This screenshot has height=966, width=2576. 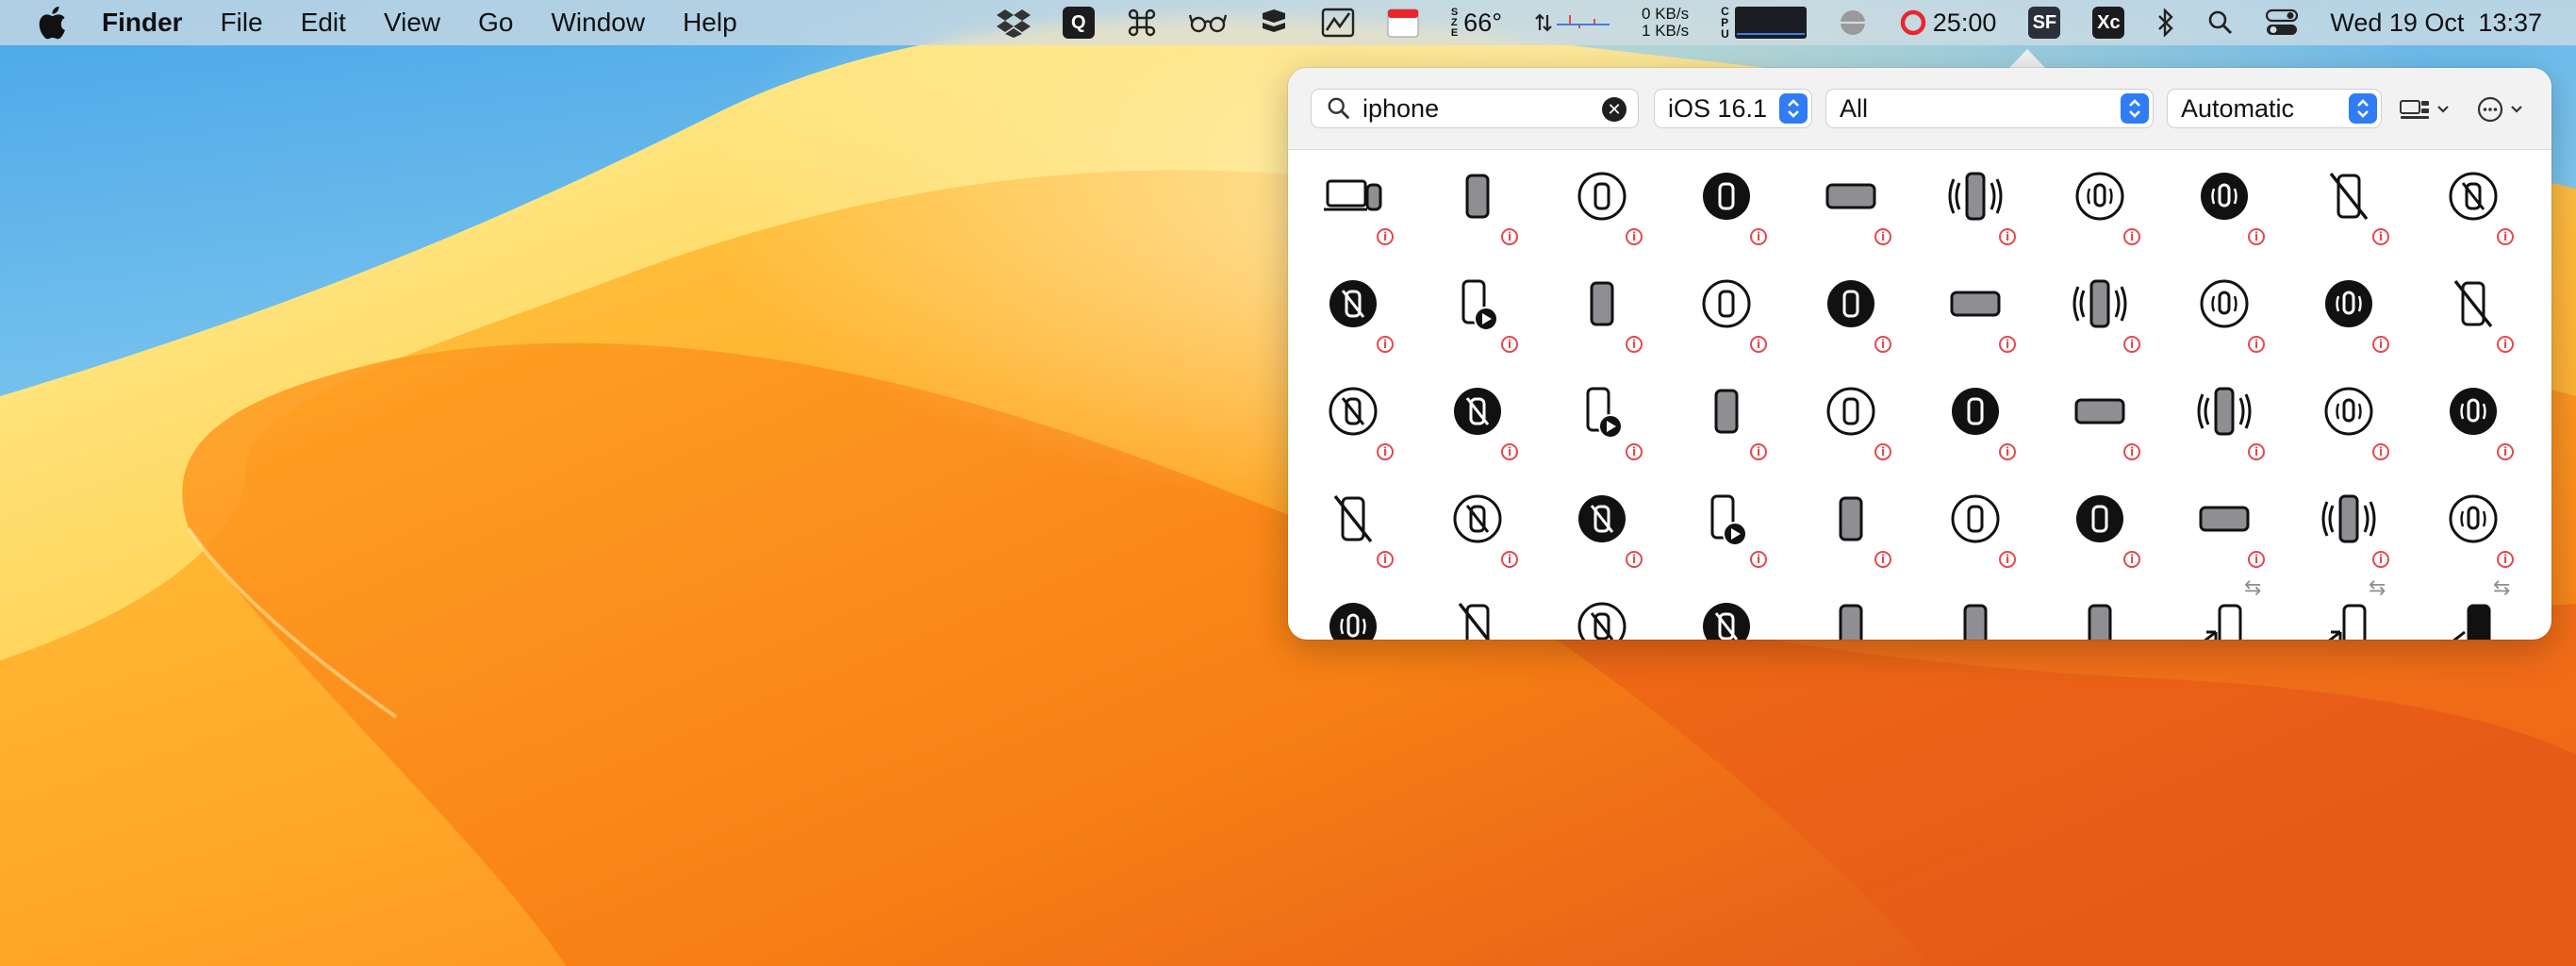 What do you see at coordinates (1857, 531) in the screenshot?
I see `symbol-cell-iphone-gen1-fill: i` at bounding box center [1857, 531].